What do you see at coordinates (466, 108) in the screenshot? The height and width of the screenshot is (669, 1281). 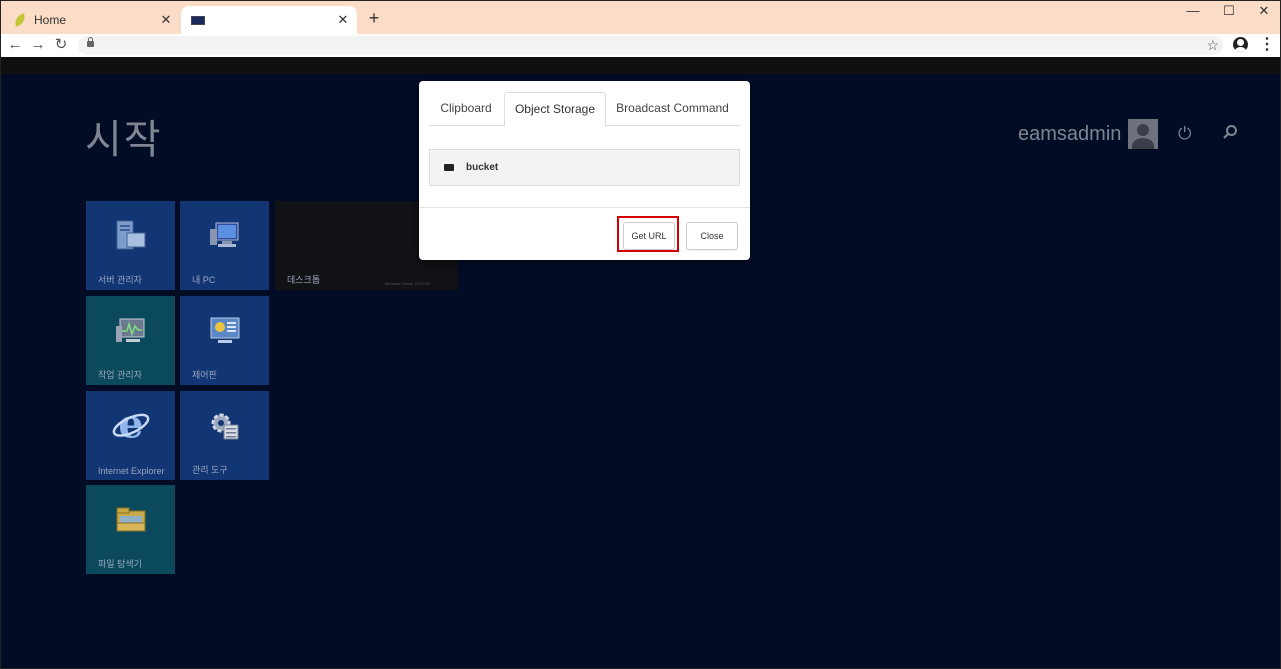 I see `tab-clipboard: Clipboard` at bounding box center [466, 108].